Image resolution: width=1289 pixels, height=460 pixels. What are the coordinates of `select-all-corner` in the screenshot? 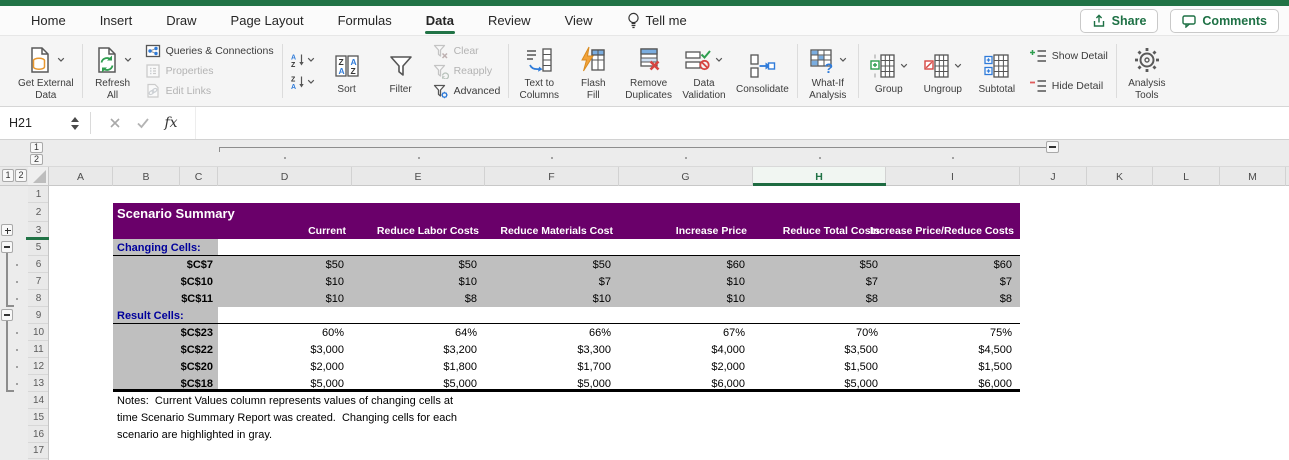 It's located at (38, 176).